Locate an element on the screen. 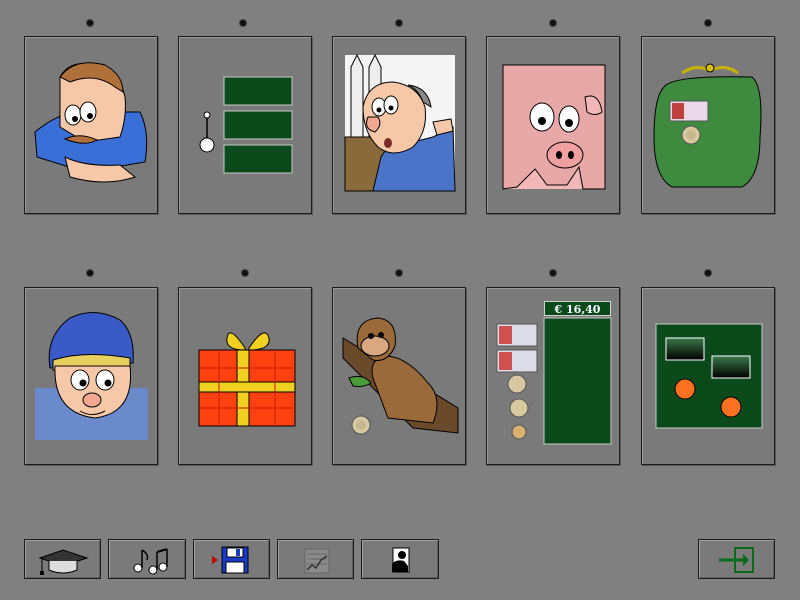 The height and width of the screenshot is (600, 800). line-chart-icon is located at coordinates (317, 561).